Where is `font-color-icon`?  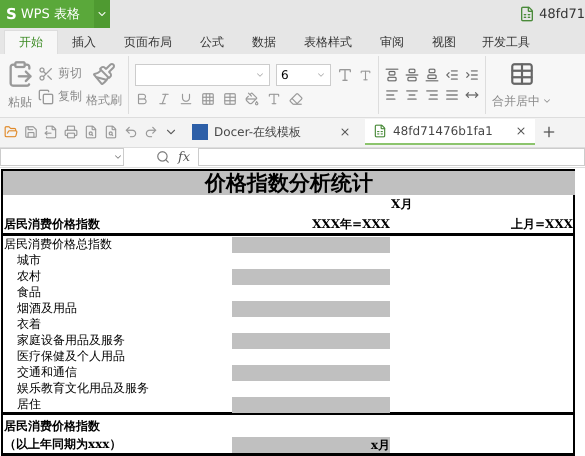 font-color-icon is located at coordinates (274, 99).